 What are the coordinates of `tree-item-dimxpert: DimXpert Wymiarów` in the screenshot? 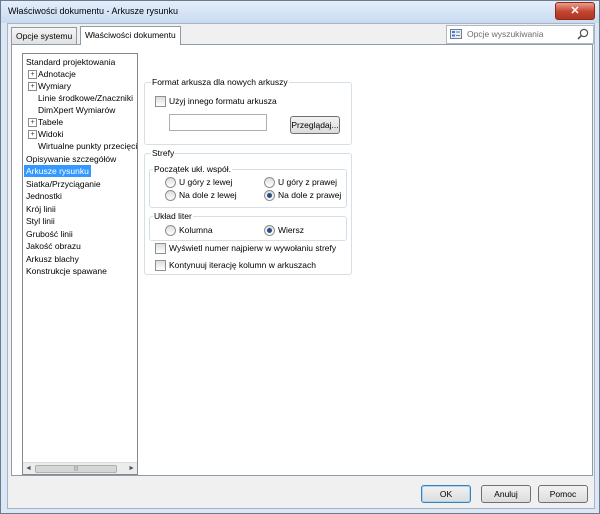 It's located at (76, 110).